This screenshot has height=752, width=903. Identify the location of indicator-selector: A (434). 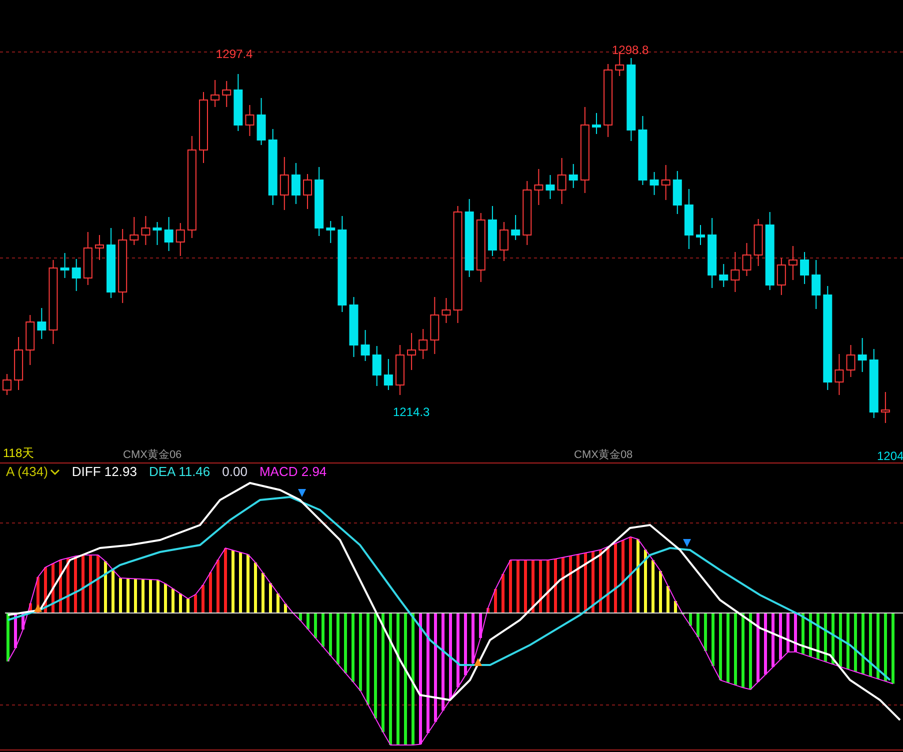
(27, 472).